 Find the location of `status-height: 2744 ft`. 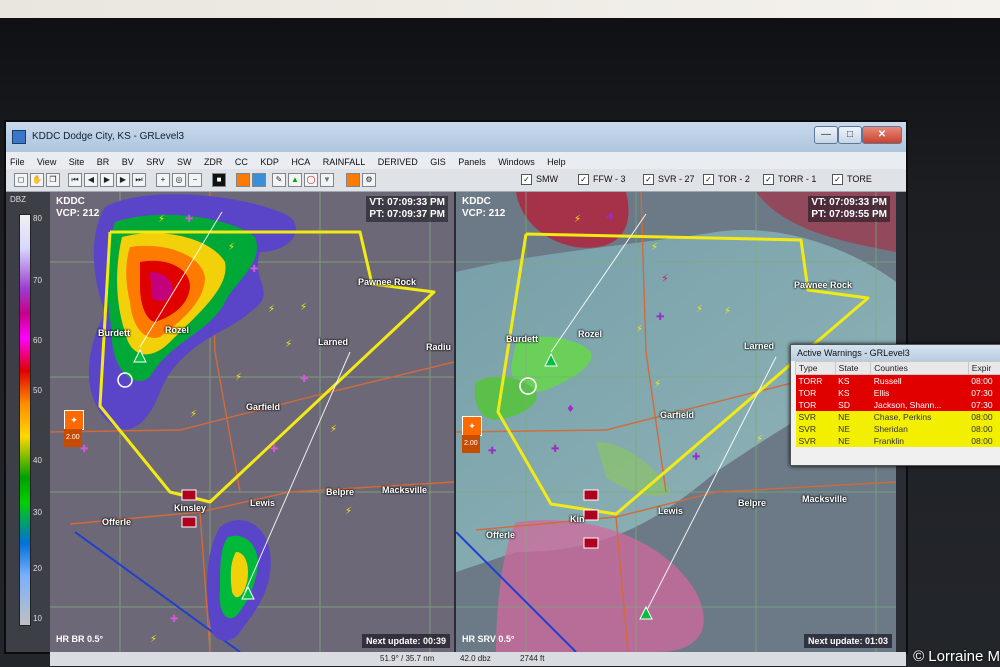

status-height: 2744 ft is located at coordinates (532, 658).